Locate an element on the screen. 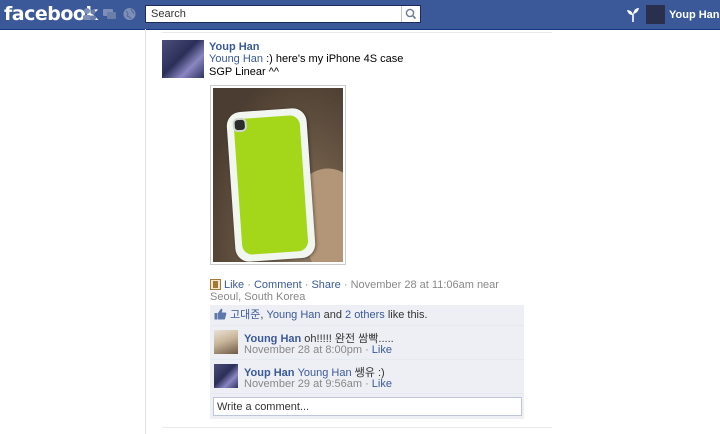 Image resolution: width=720 pixels, height=434 pixels. top-bar: facebook Youp Han is located at coordinates (360, 15).